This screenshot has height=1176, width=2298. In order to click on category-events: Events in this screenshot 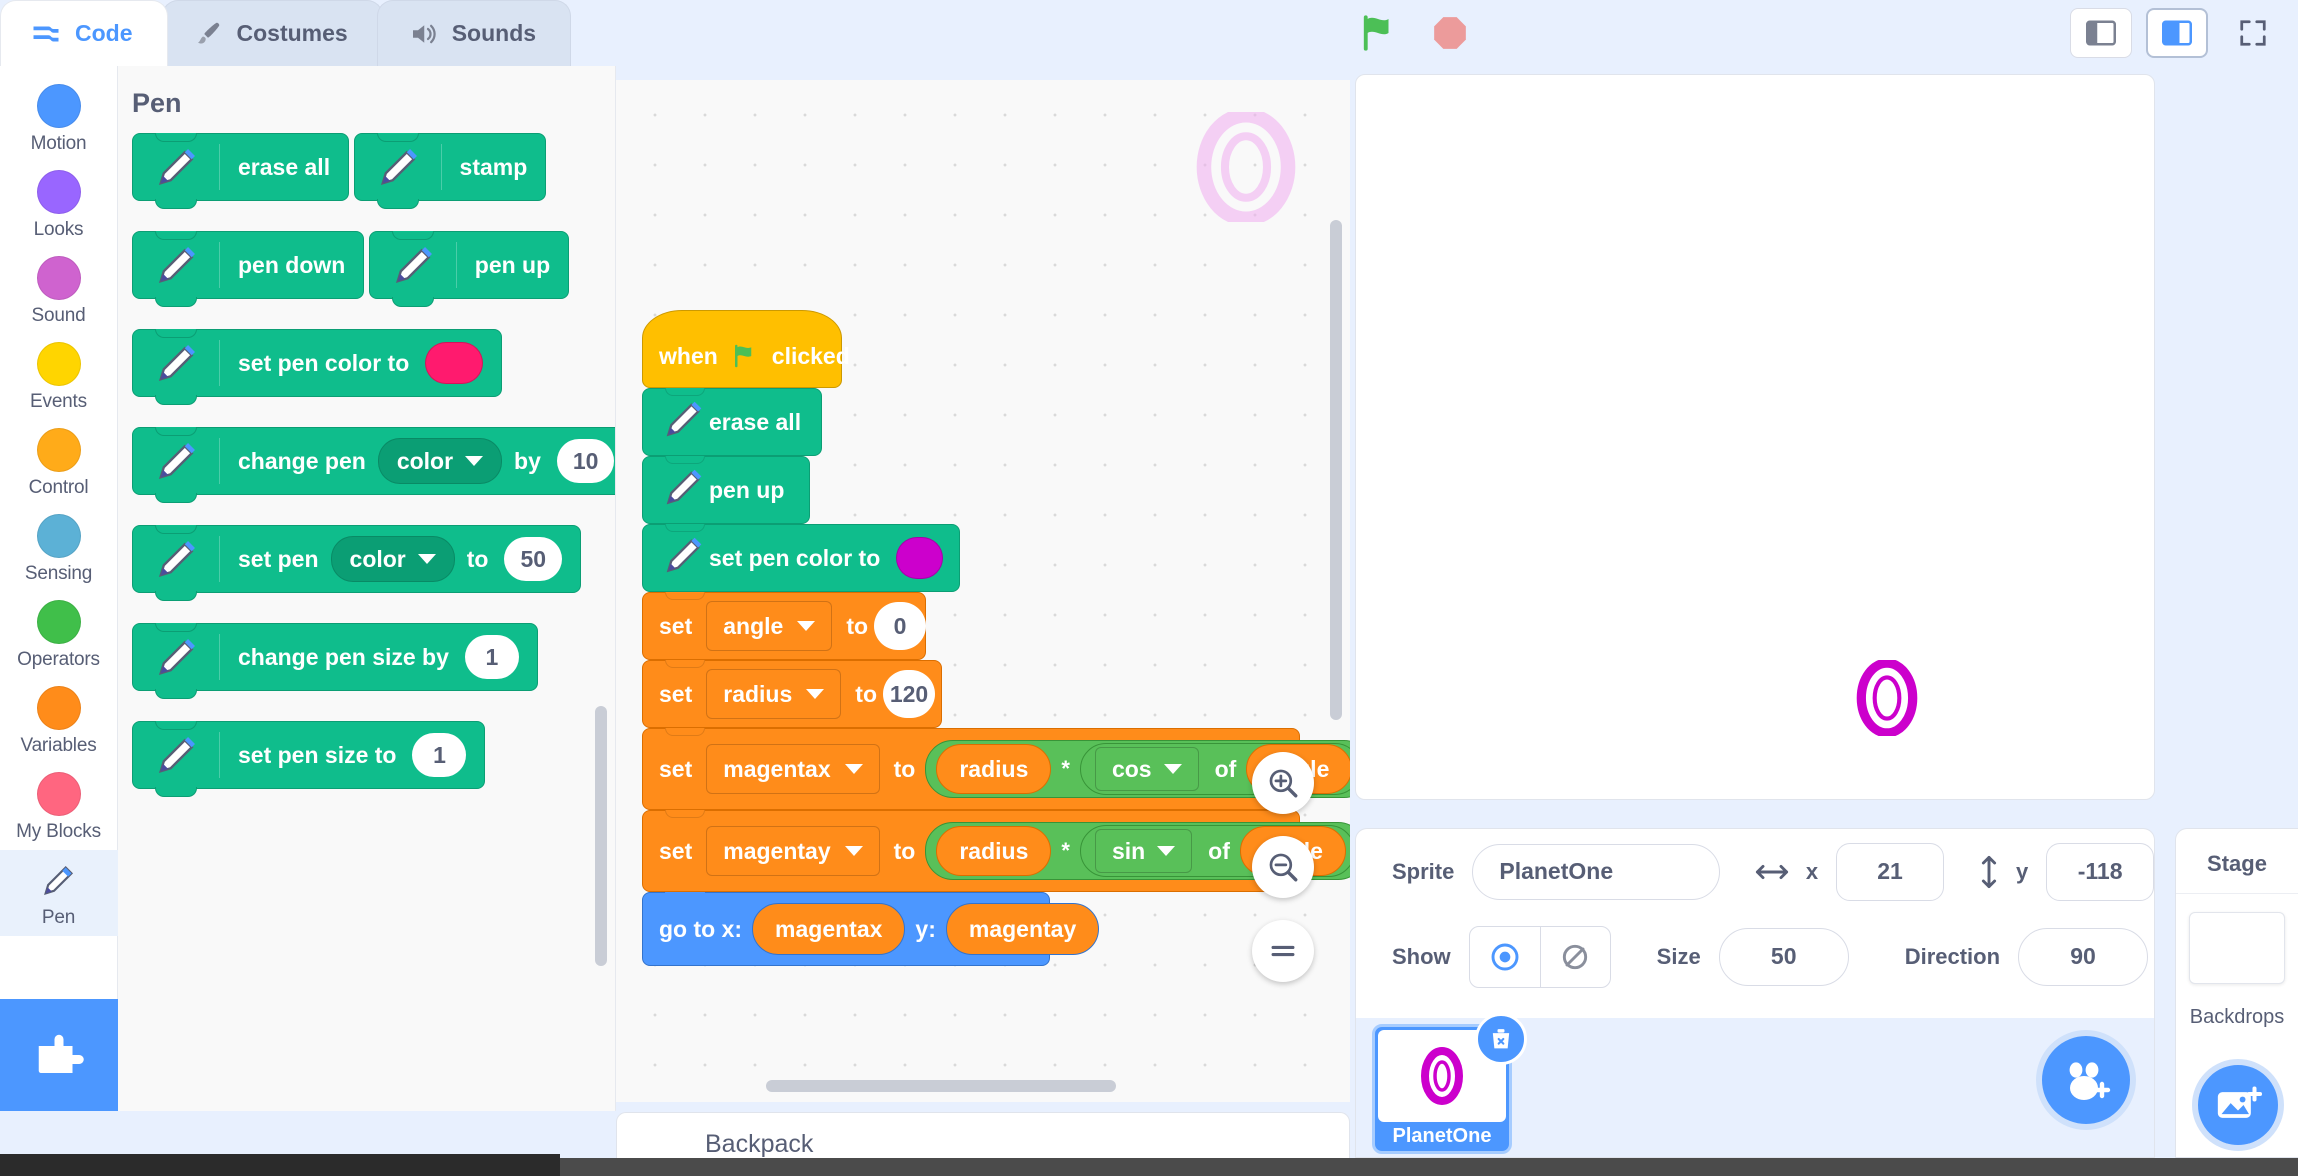, I will do `click(59, 377)`.